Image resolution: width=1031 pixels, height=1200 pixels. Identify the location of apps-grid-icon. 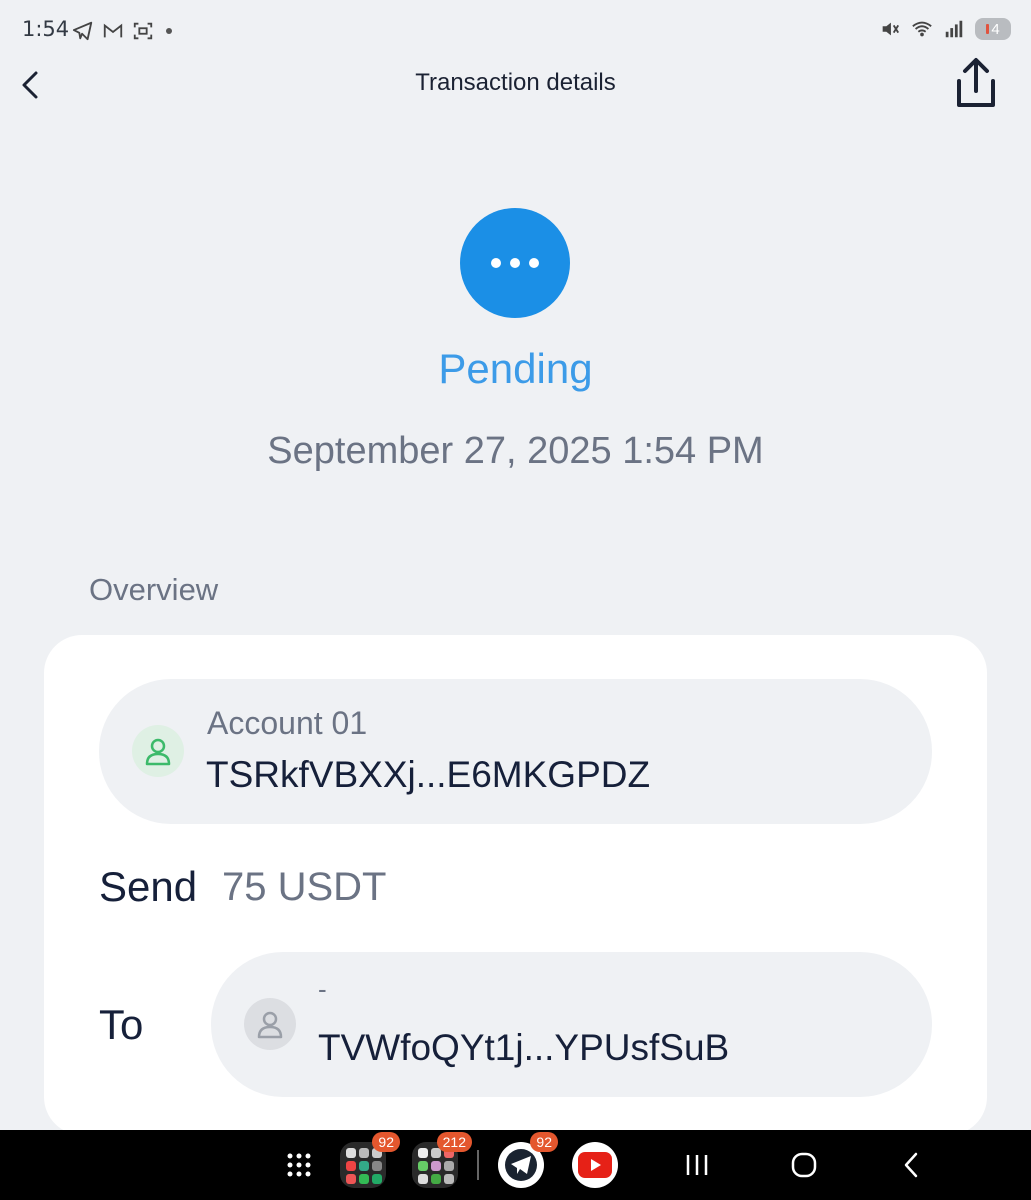
(299, 1165).